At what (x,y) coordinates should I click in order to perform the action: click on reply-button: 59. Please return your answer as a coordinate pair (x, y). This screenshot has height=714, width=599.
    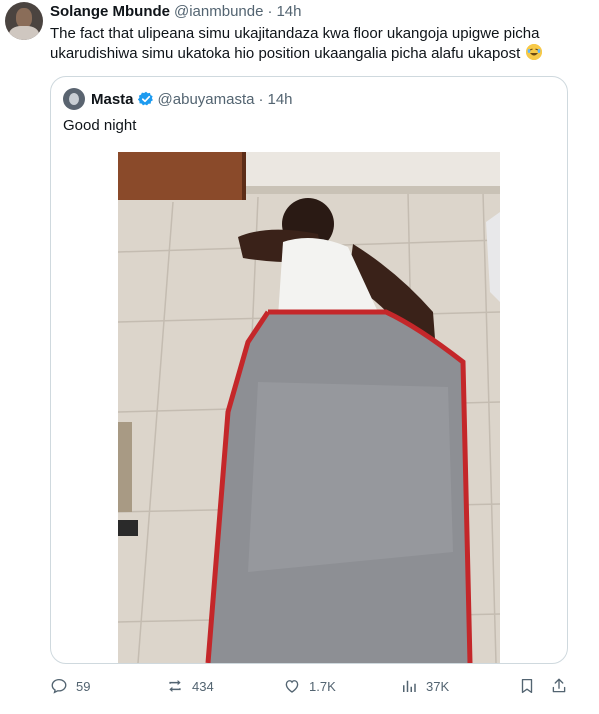
    Looking at the image, I should click on (70, 686).